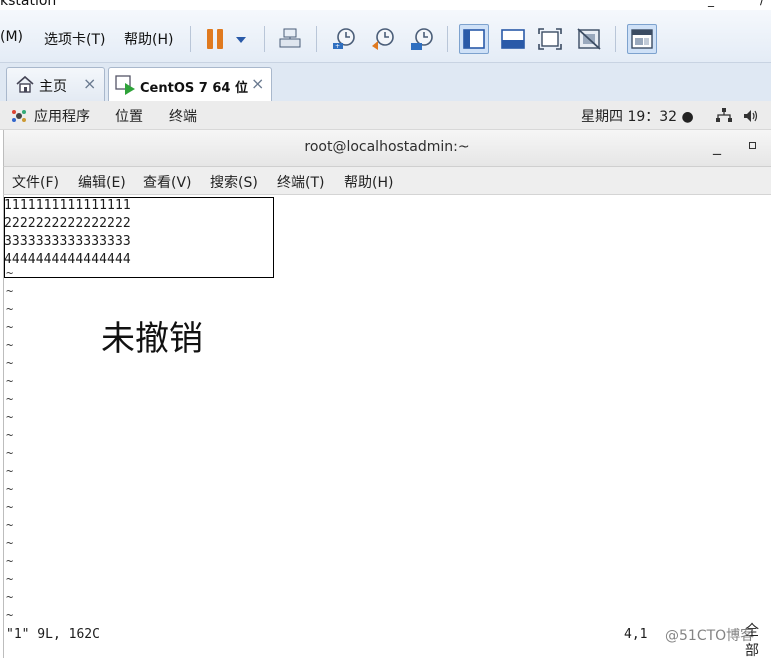 The width and height of the screenshot is (771, 660). I want to click on menu-search: 搜索(S), so click(234, 182).